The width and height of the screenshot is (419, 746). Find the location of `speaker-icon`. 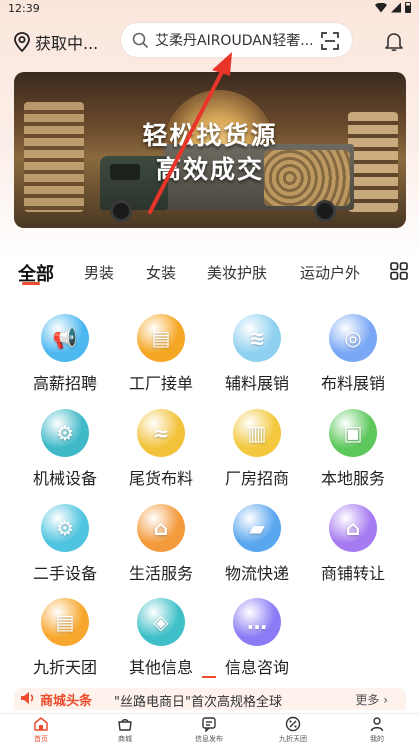

speaker-icon is located at coordinates (27, 698).